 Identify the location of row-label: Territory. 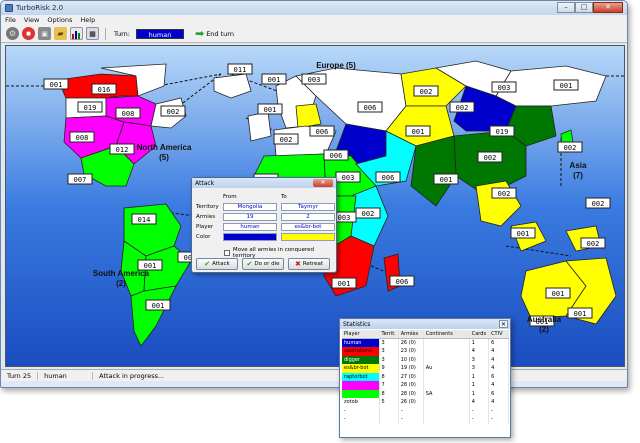
(207, 207).